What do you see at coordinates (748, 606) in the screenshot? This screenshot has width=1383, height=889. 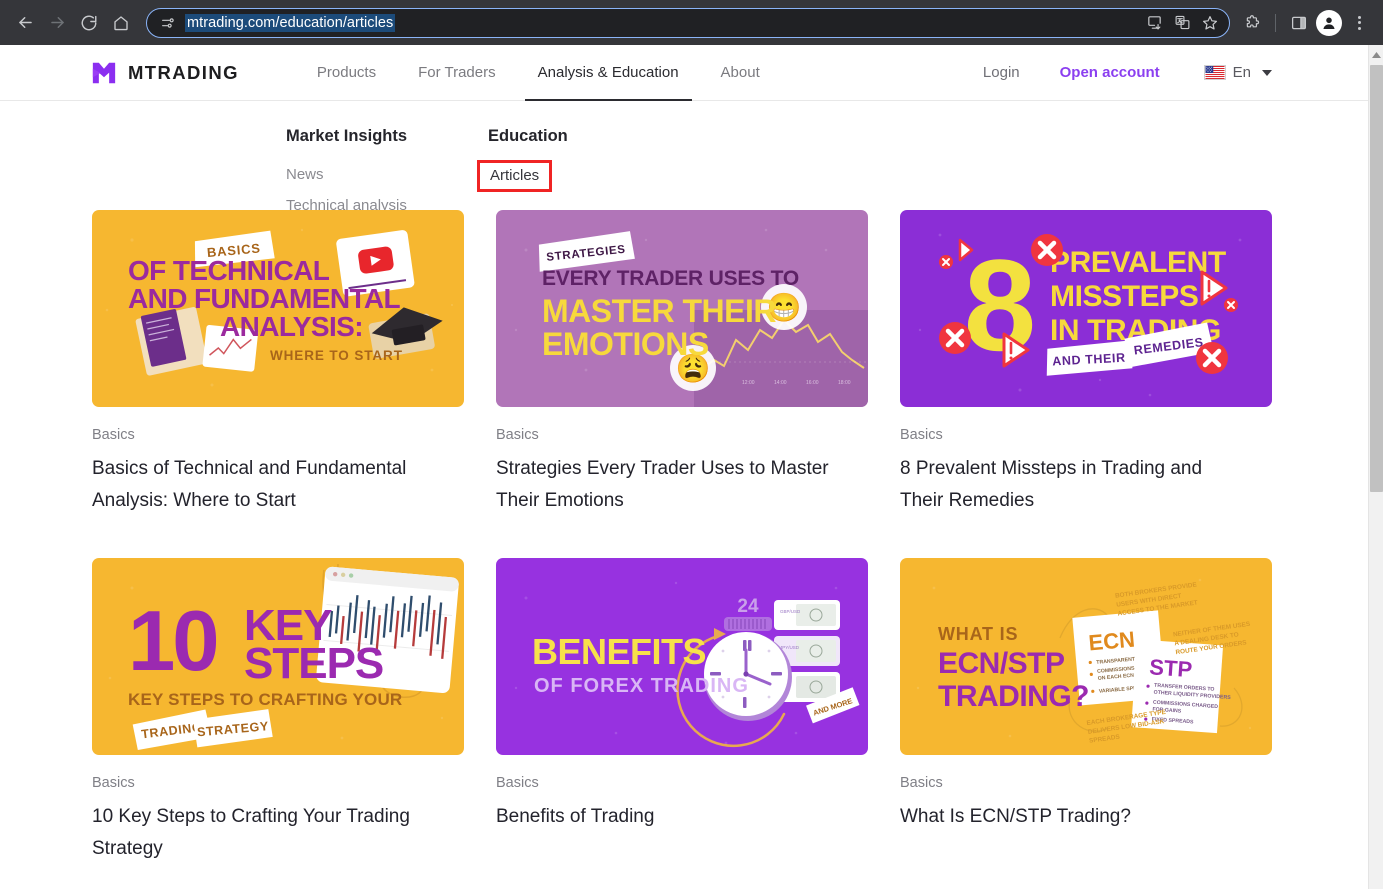 I see `svg-text: 24` at bounding box center [748, 606].